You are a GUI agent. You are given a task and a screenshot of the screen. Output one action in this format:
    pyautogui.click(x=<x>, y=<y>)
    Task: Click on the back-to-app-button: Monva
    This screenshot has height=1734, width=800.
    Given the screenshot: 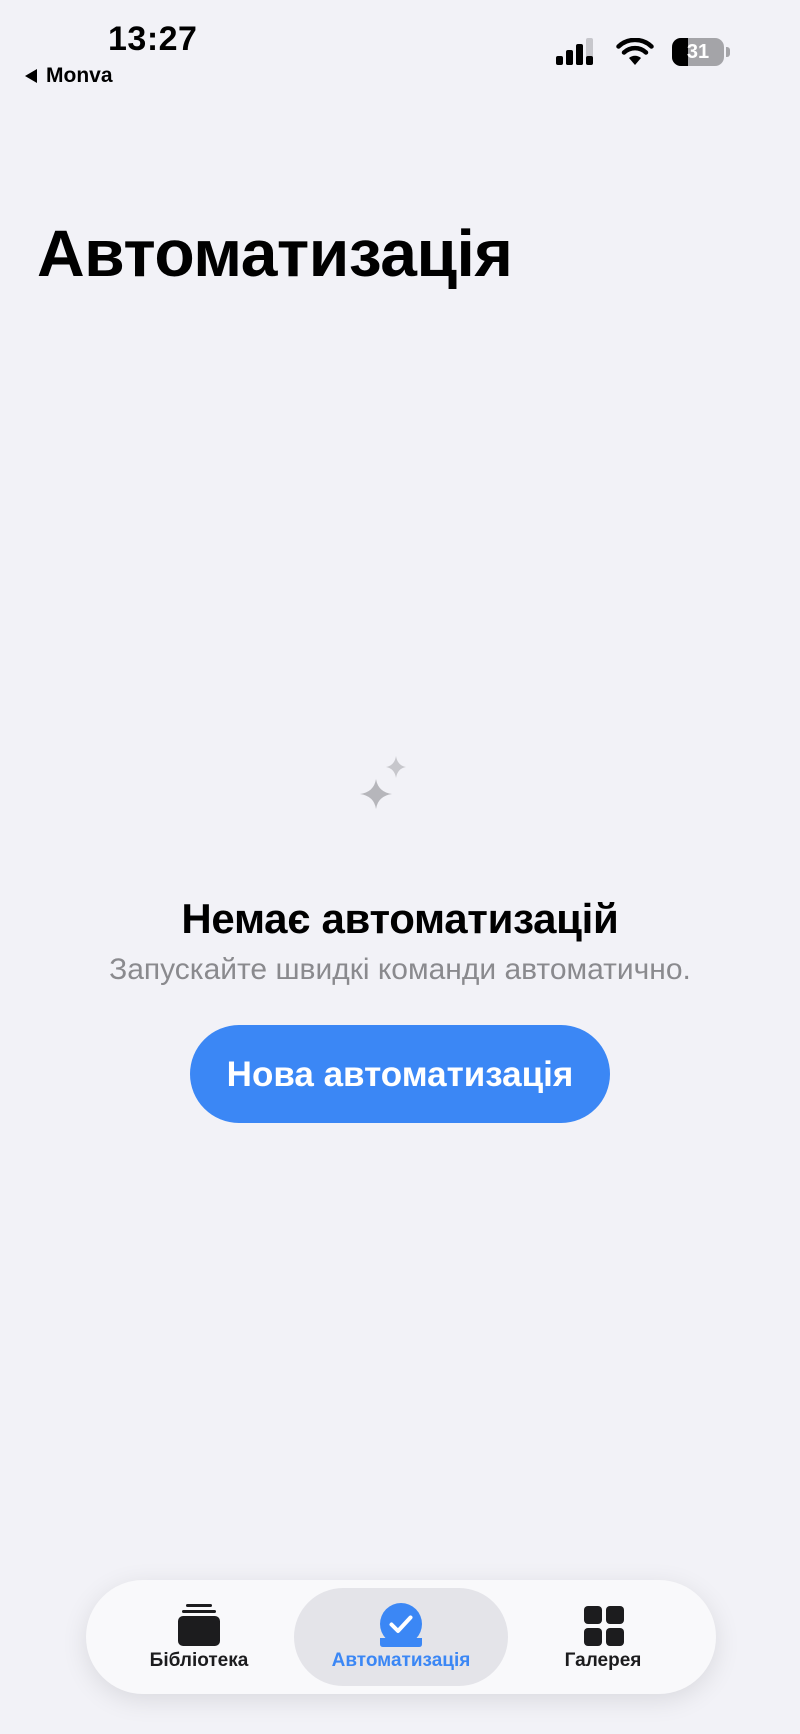 What is the action you would take?
    pyautogui.click(x=68, y=76)
    